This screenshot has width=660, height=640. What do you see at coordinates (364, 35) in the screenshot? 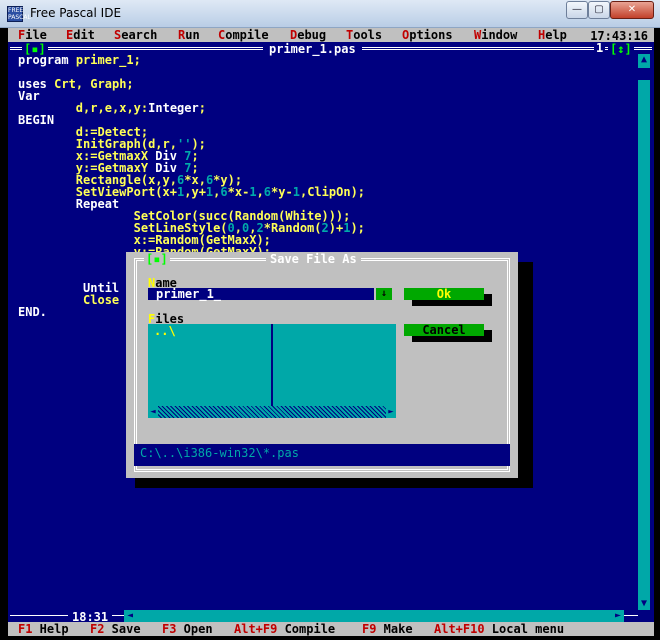
I see `menu-tools: Tools` at bounding box center [364, 35].